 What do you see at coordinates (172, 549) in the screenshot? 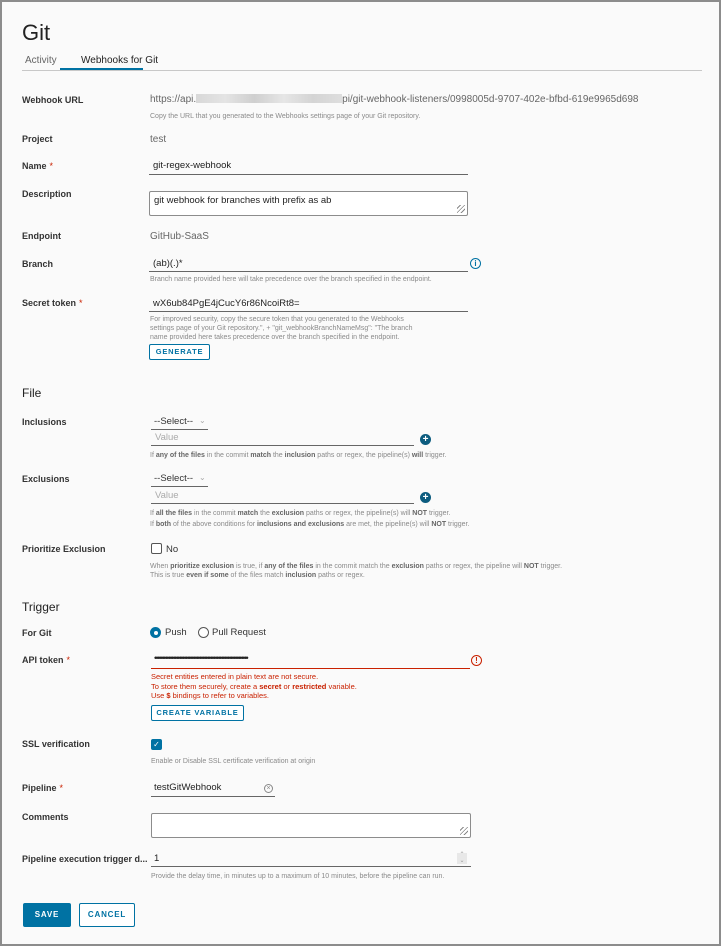
I see `prioritize-exclusion-checkbox-label: No` at bounding box center [172, 549].